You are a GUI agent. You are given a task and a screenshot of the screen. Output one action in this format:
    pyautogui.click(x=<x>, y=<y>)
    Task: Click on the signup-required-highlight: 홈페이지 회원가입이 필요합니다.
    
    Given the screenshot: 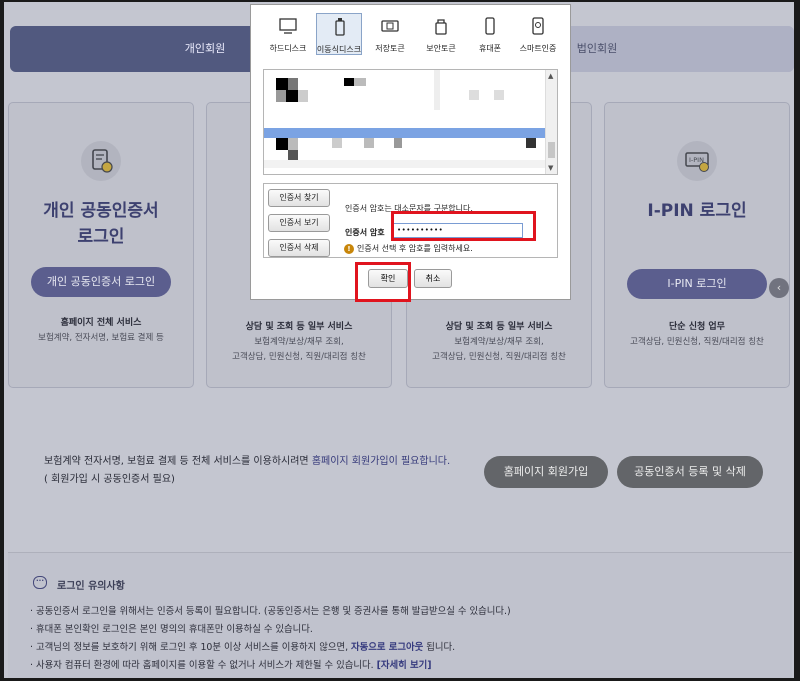 What is the action you would take?
    pyautogui.click(x=381, y=461)
    